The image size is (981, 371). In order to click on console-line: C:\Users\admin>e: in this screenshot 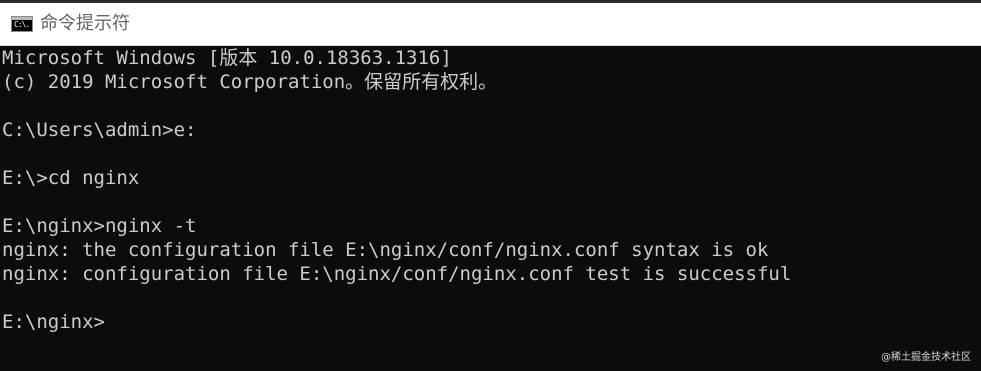, I will do `click(99, 130)`.